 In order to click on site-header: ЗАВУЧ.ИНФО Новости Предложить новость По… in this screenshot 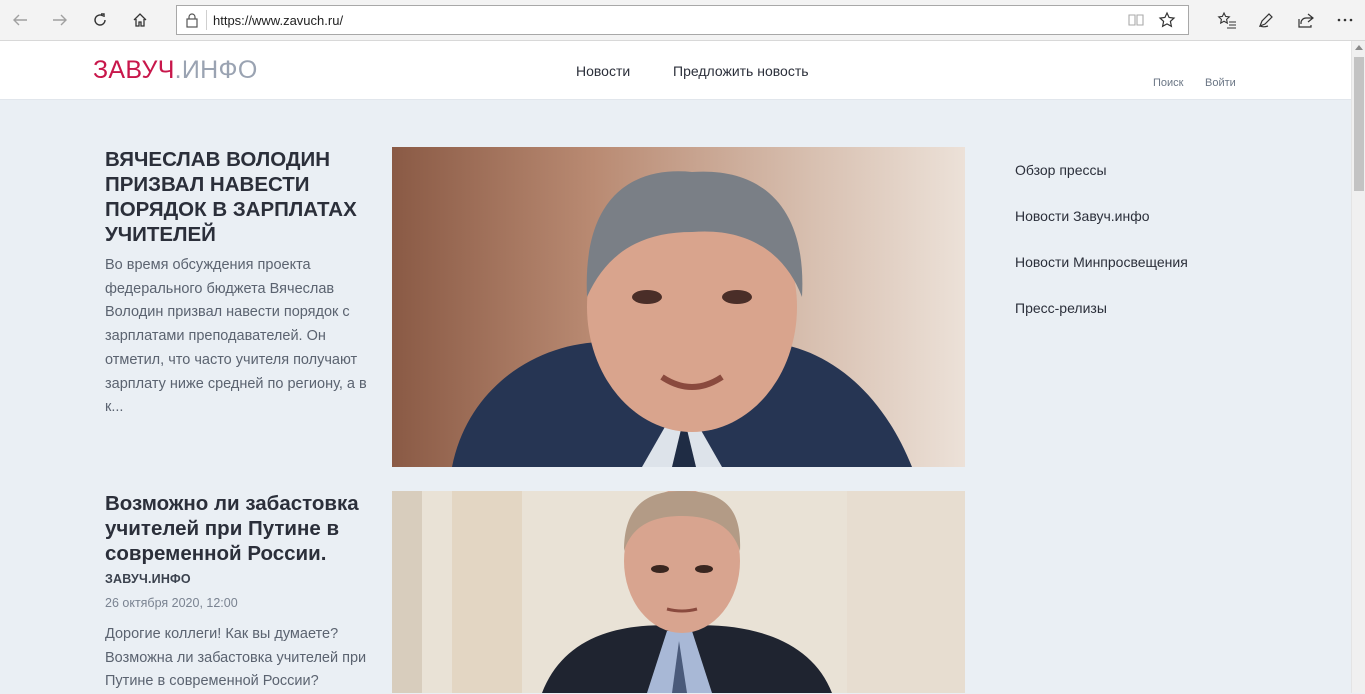, I will do `click(675, 70)`.